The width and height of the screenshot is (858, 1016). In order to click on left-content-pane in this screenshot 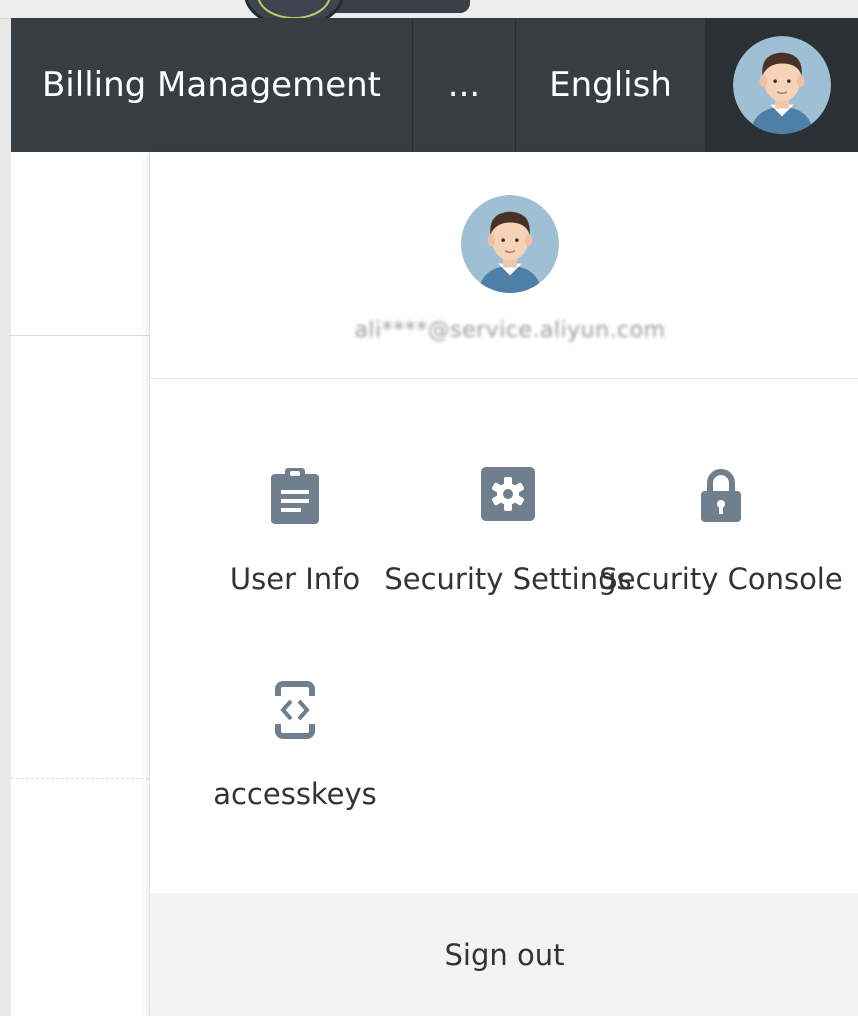, I will do `click(80, 584)`.